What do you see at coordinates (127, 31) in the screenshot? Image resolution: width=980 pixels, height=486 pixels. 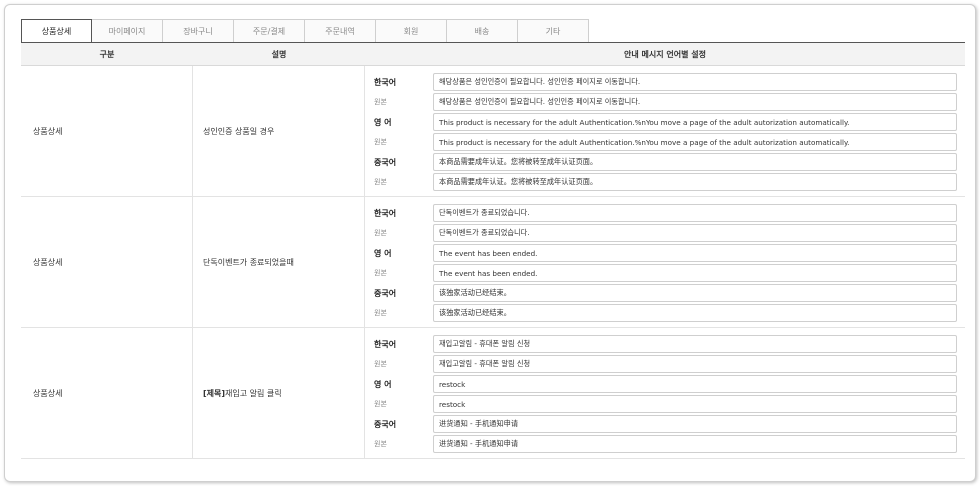 I see `tab-mypage: 마이페이지` at bounding box center [127, 31].